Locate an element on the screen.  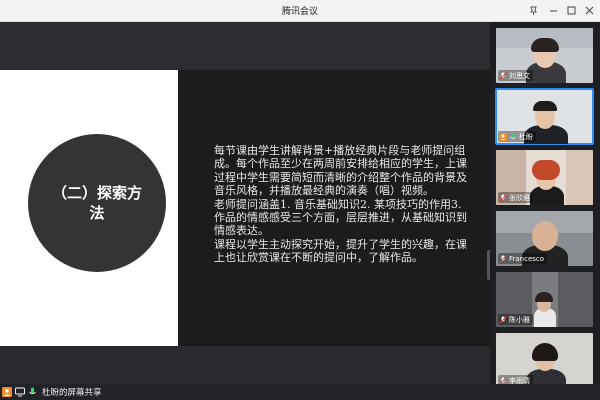
bottom-status-bar: 杜盼的屏幕共享 is located at coordinates (300, 392).